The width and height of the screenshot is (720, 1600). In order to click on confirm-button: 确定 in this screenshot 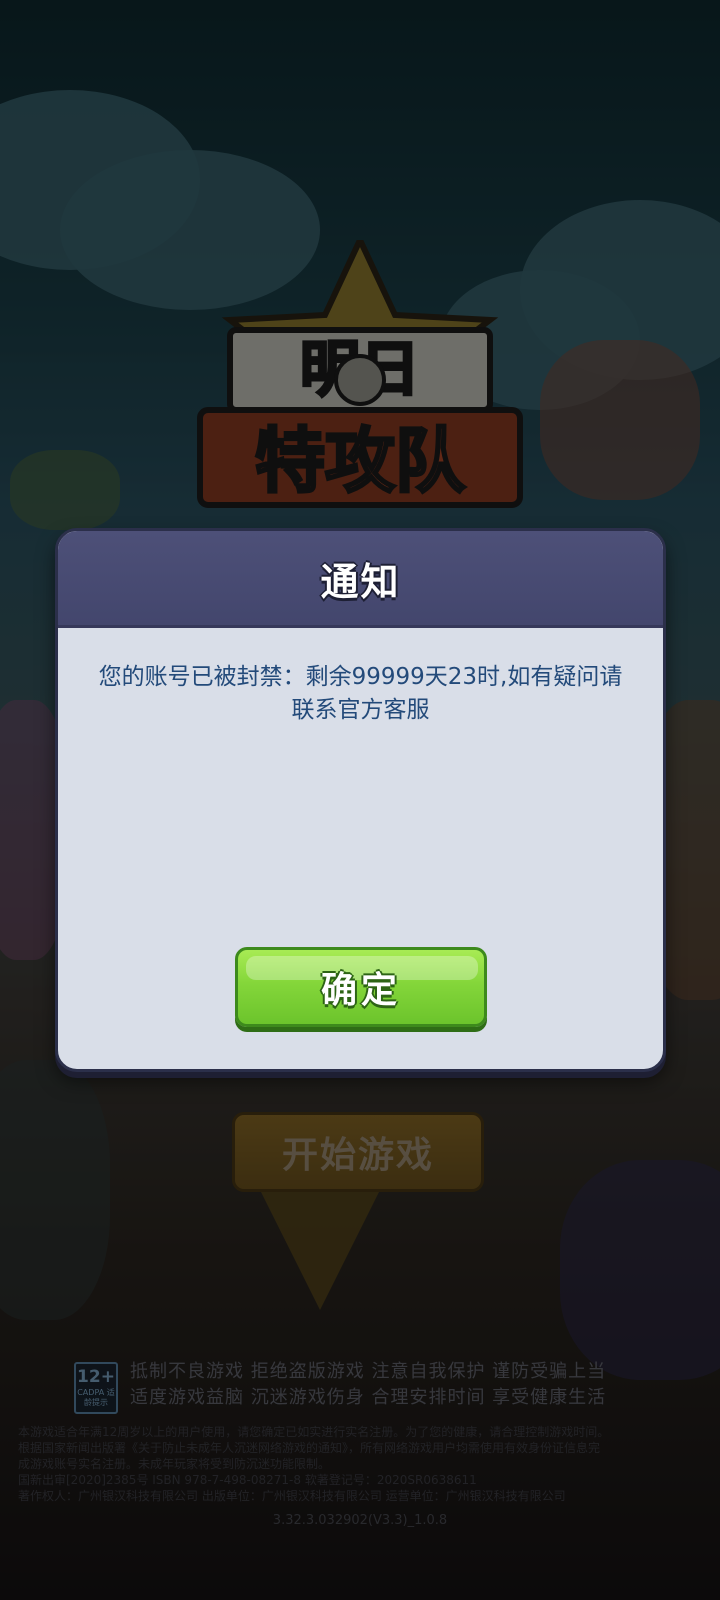, I will do `click(361, 987)`.